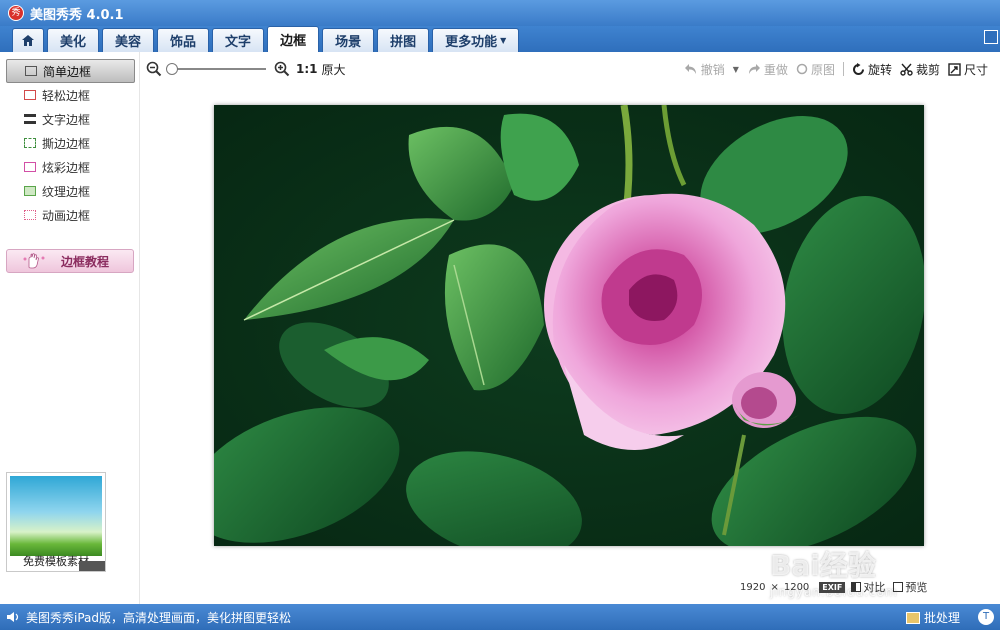 The height and width of the screenshot is (630, 1000). I want to click on torn-frame-icon, so click(30, 143).